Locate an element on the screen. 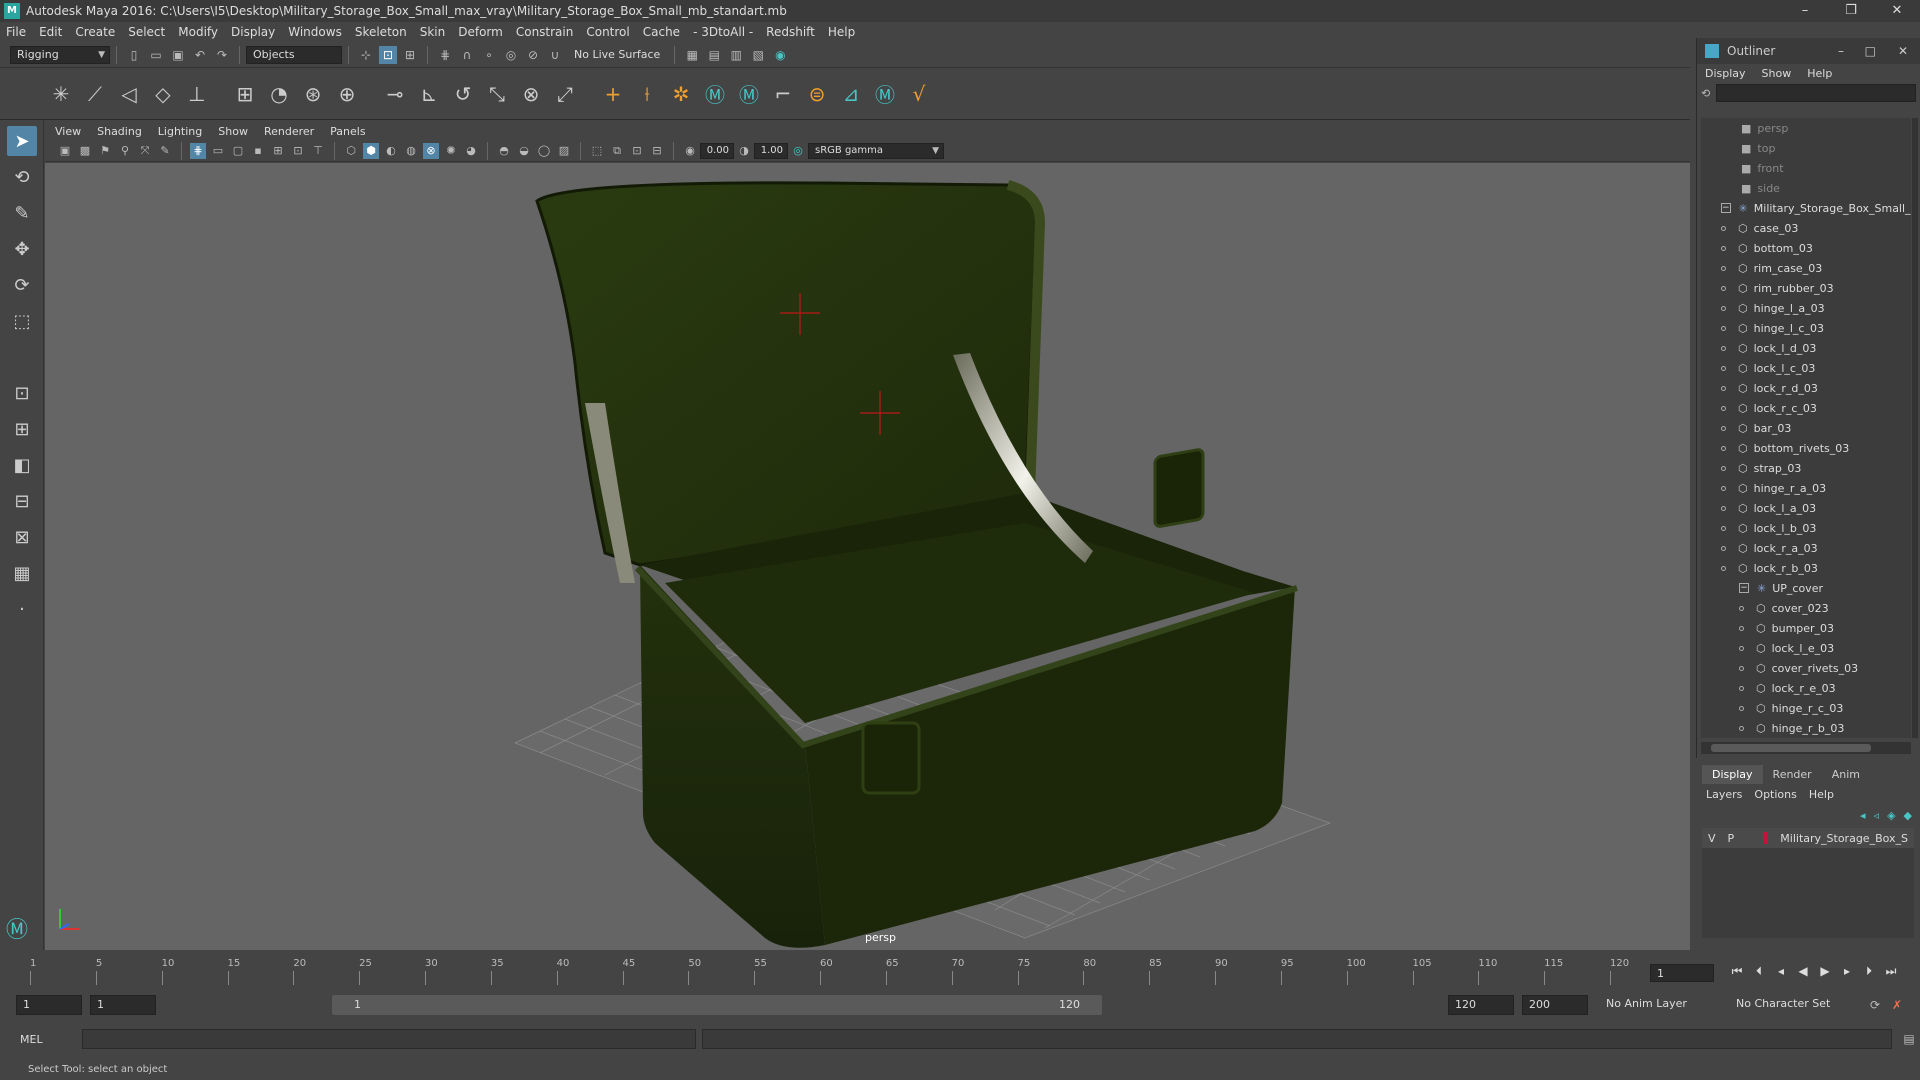  outliner-item: ■ top is located at coordinates (1806, 148).